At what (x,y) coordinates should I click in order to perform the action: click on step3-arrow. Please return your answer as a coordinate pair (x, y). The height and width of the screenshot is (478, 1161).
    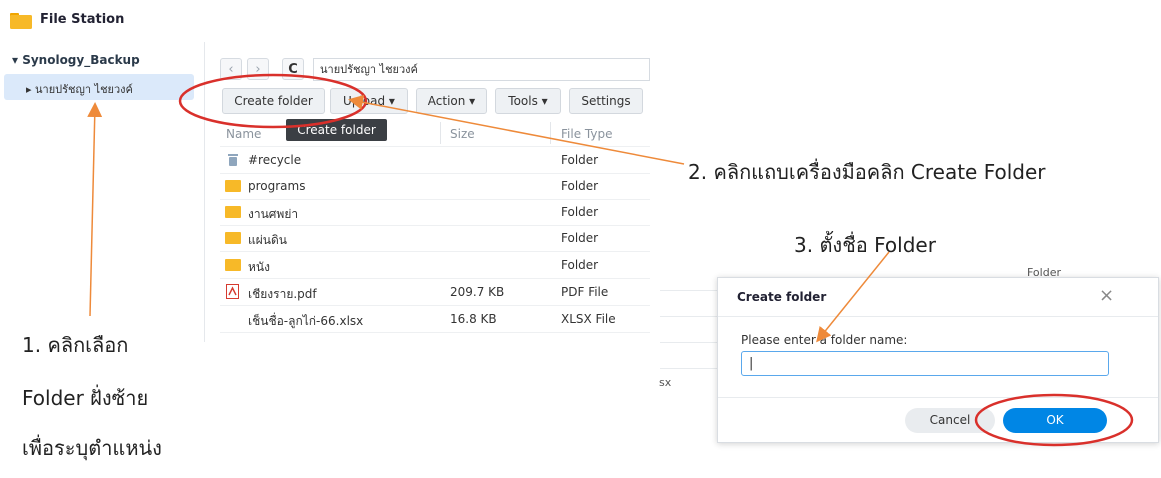
    Looking at the image, I should click on (853, 297).